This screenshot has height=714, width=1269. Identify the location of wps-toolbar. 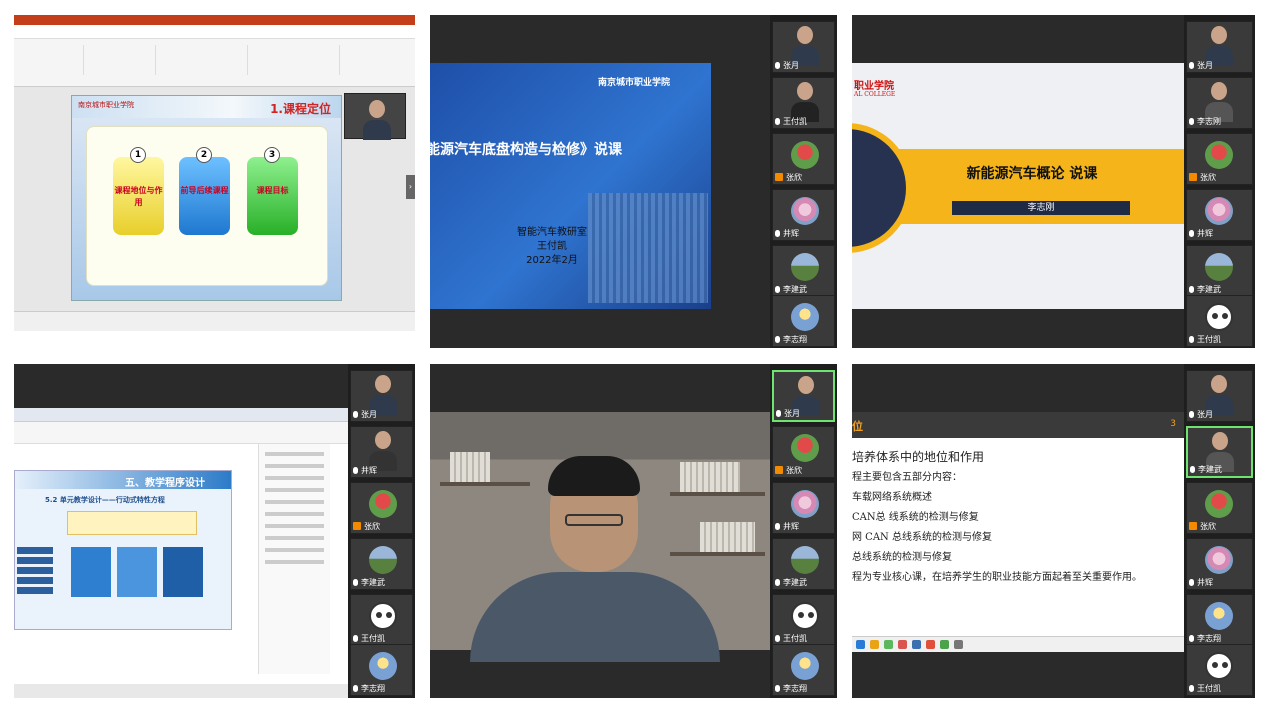
(181, 433).